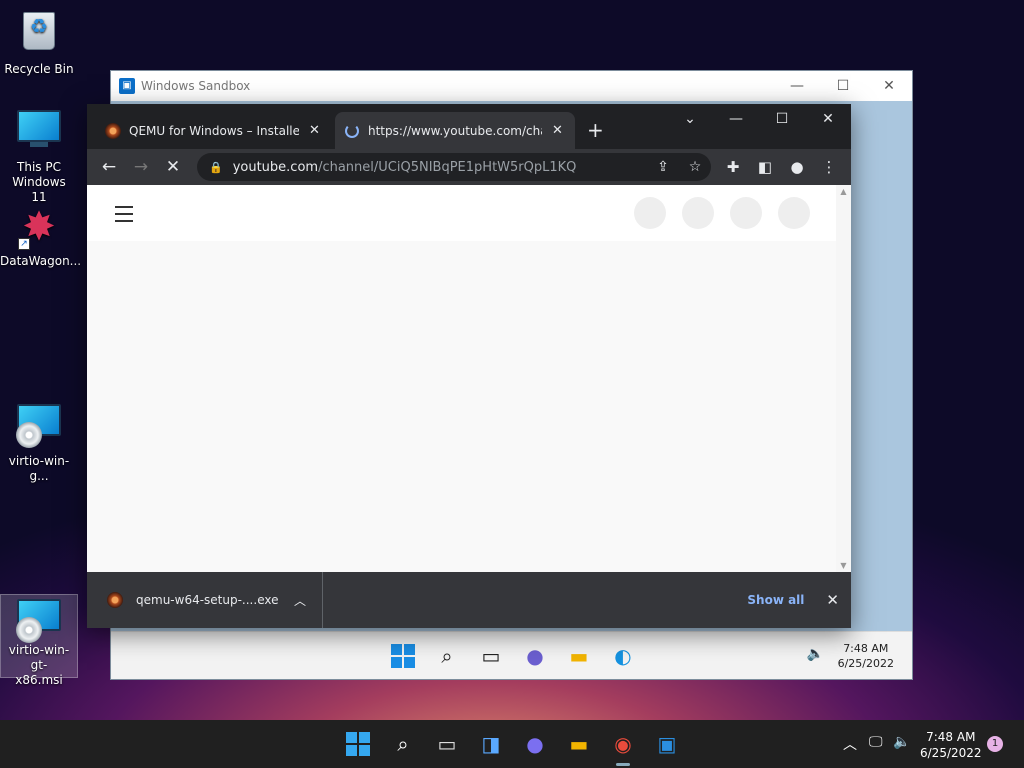 The image size is (1024, 768). I want to click on sandbox-volume-icon: 🔈, so click(815, 654).